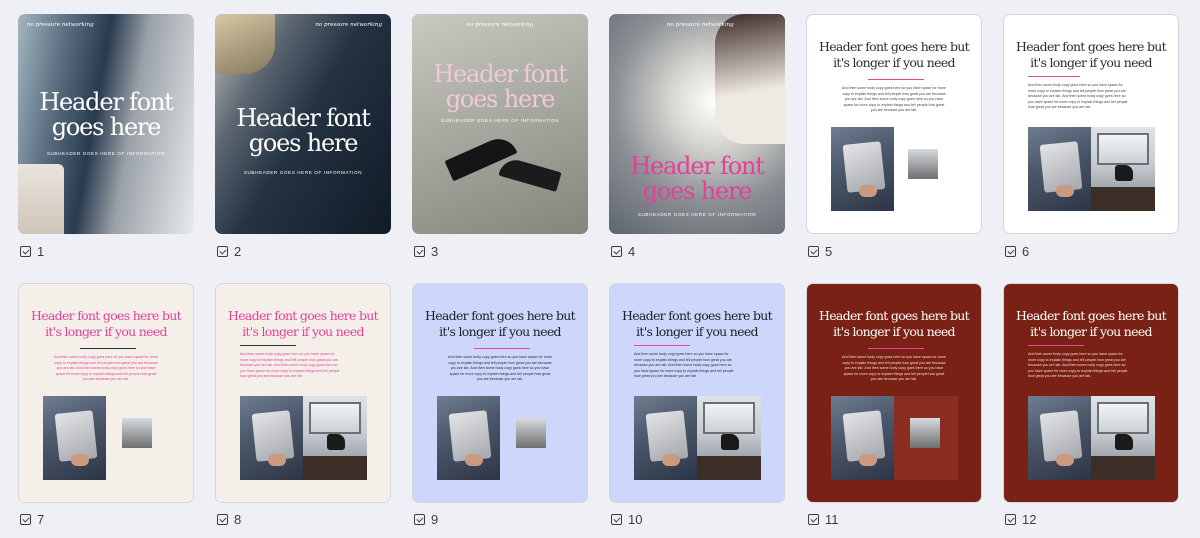 The height and width of the screenshot is (538, 1200). What do you see at coordinates (229, 519) in the screenshot?
I see `page-label-8: 8` at bounding box center [229, 519].